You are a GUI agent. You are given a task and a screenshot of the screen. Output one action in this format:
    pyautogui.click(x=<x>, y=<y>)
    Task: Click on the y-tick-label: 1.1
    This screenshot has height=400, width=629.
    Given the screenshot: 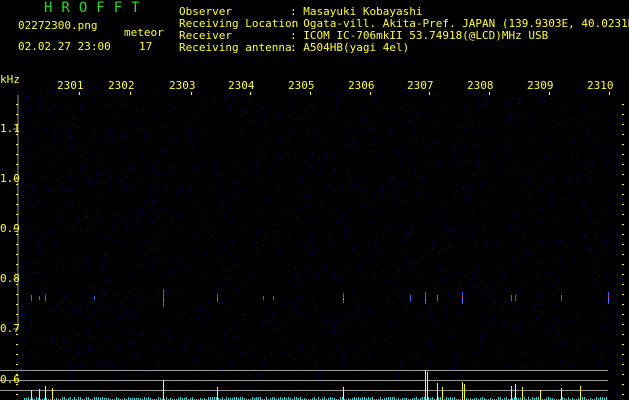 What is the action you would take?
    pyautogui.click(x=10, y=128)
    